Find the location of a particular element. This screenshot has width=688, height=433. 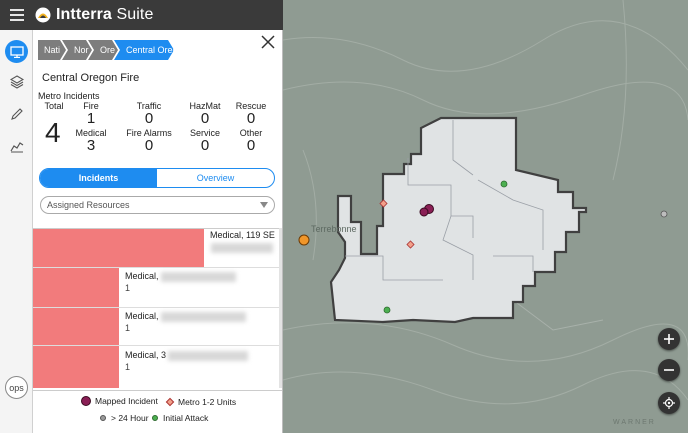

stat-service: Service 0 is located at coordinates (204, 141).